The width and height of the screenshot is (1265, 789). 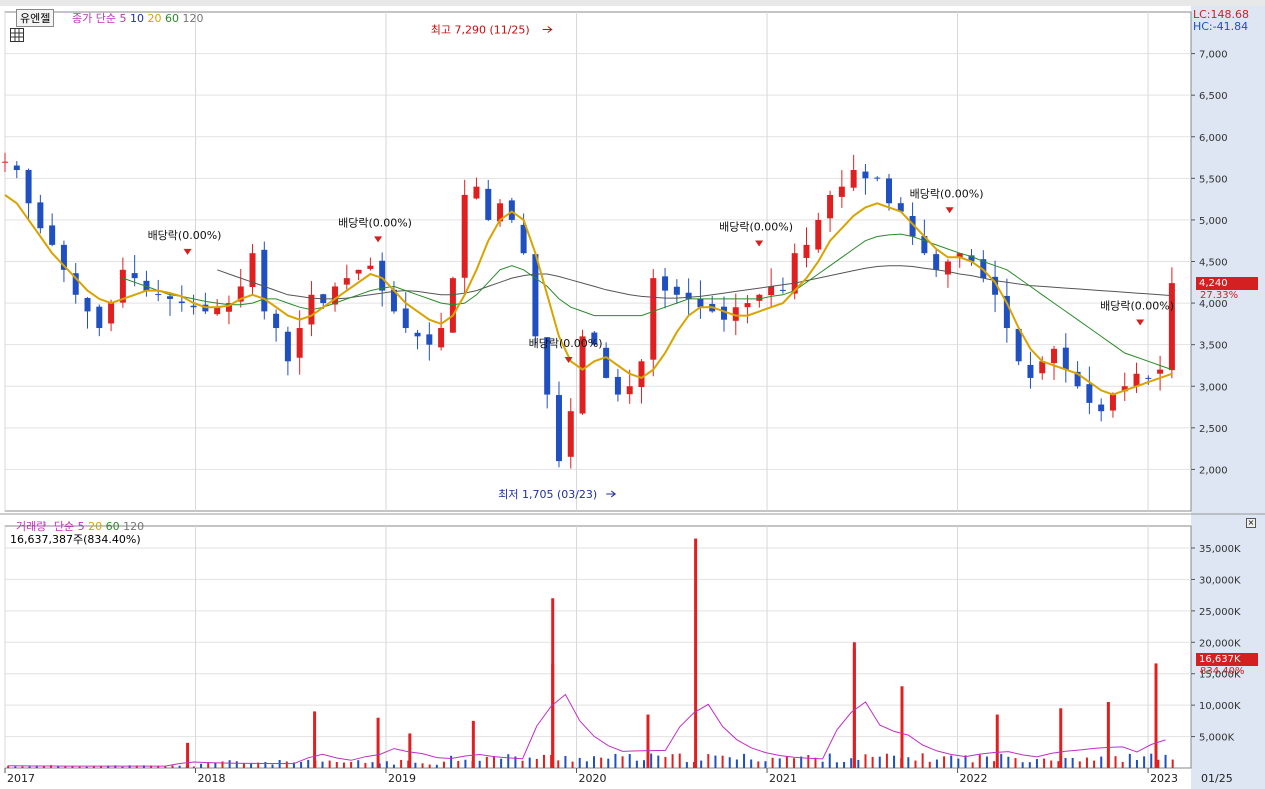 I want to click on volume-tick-label: 10,000K, so click(x=1220, y=706).